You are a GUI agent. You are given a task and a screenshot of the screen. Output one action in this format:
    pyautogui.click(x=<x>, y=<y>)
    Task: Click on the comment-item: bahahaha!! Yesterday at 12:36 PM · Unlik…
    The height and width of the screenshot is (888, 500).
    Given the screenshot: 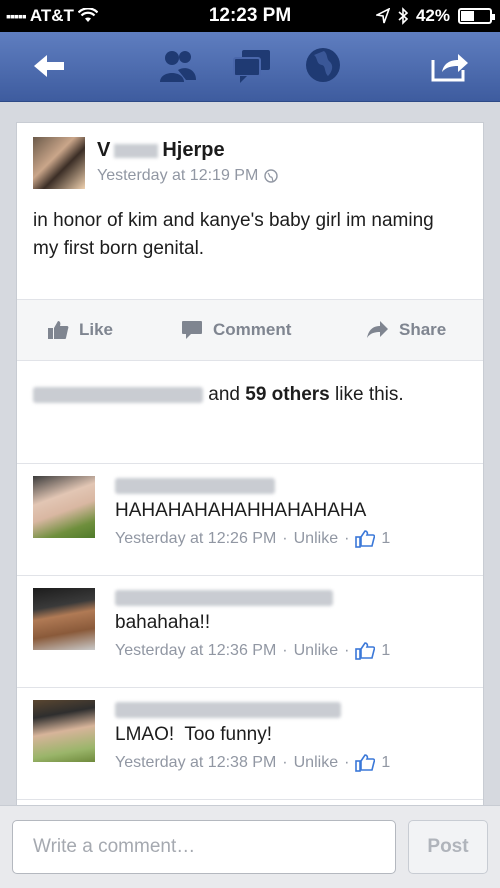 What is the action you would take?
    pyautogui.click(x=250, y=631)
    